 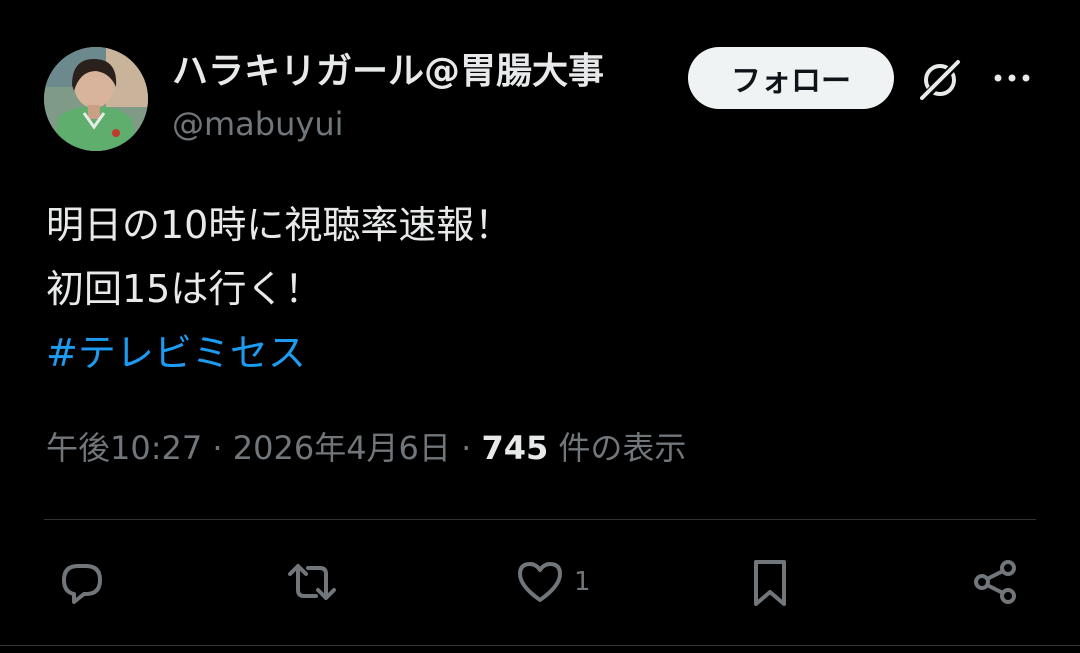 I want to click on reply-icon, so click(x=82, y=584).